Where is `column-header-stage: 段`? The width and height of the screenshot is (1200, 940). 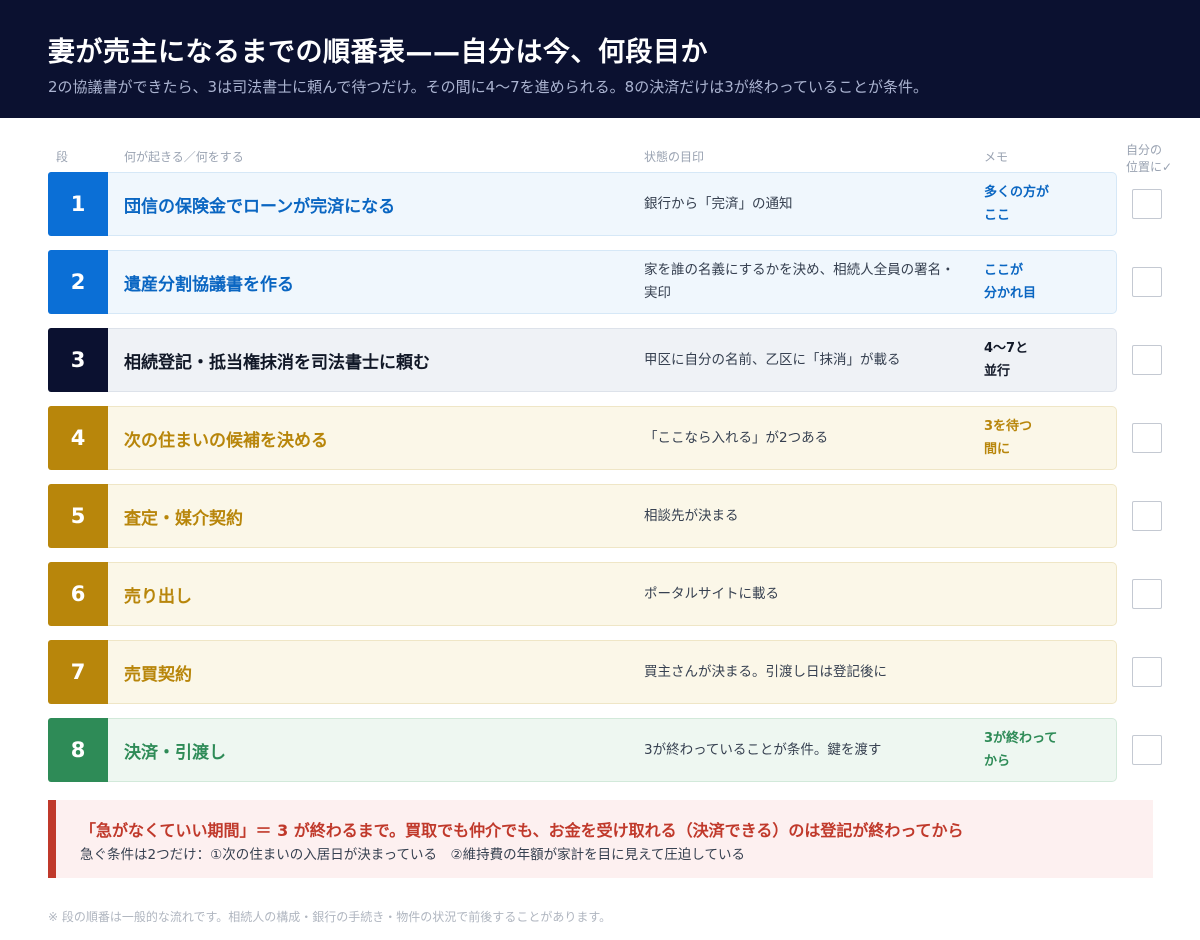 column-header-stage: 段 is located at coordinates (62, 157).